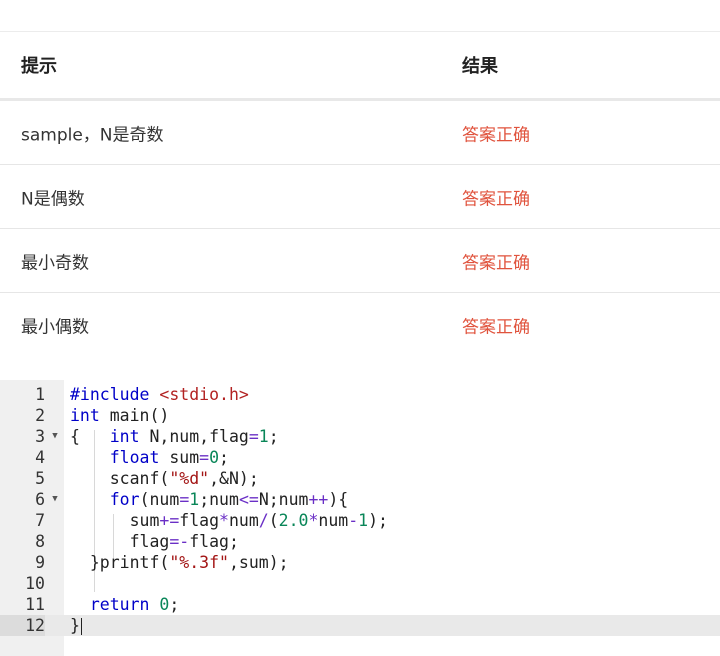  Describe the element at coordinates (229, 520) in the screenshot. I see `code-text: sum+=flag*num/(2.0*num-1);` at that location.